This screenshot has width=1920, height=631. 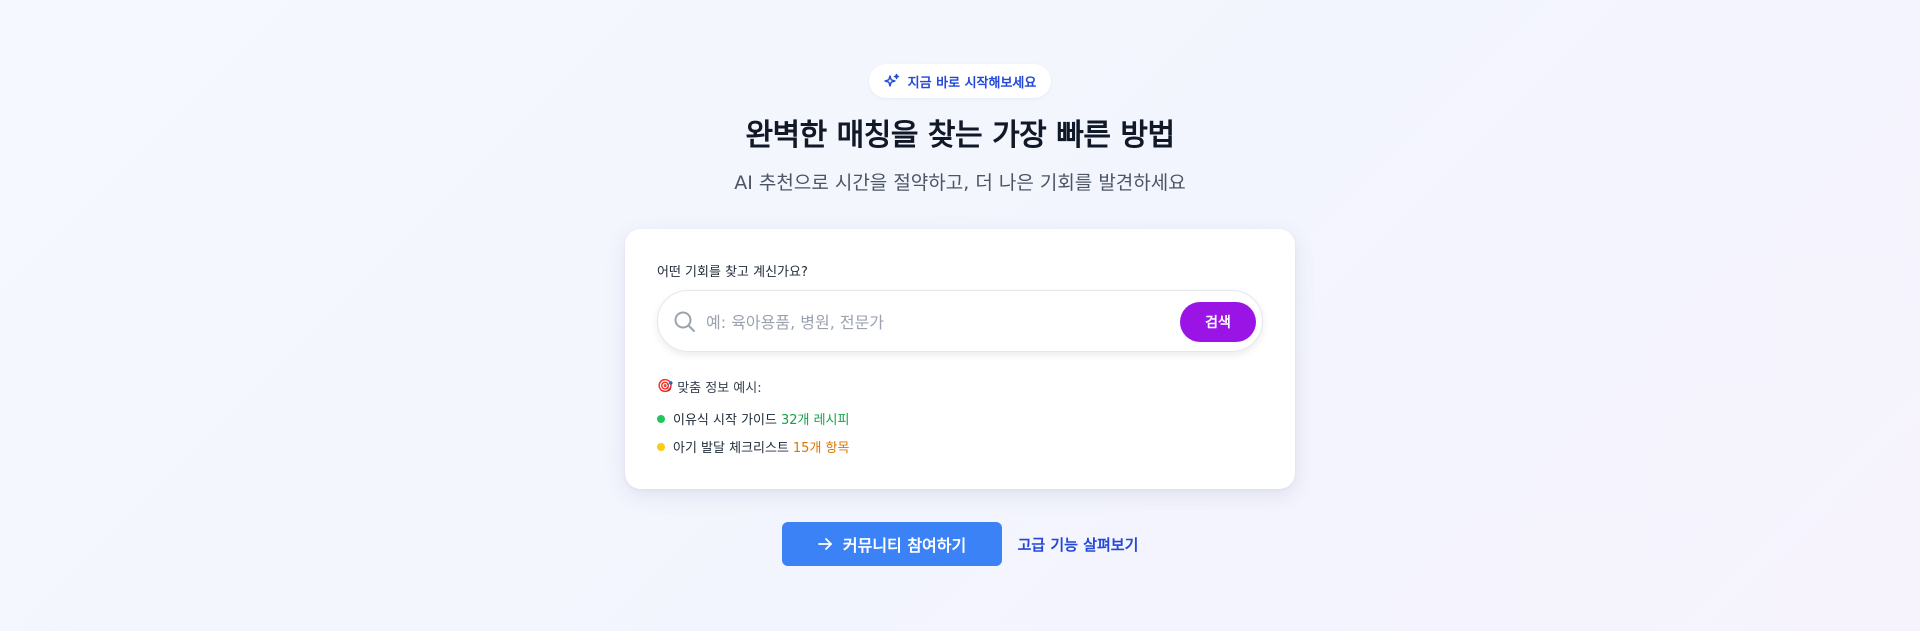 I want to click on sparkles-icon, so click(x=891, y=81).